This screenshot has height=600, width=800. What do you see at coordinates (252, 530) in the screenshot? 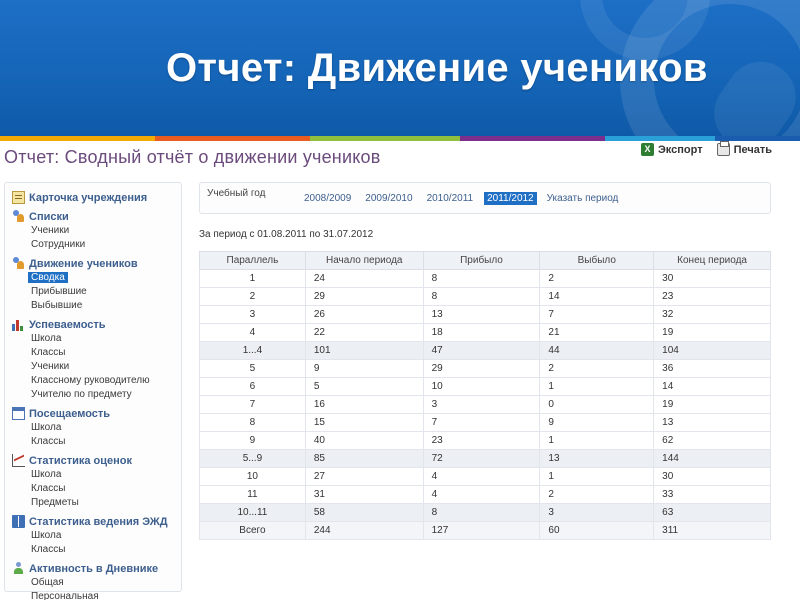
I see `table-cell: Всего` at bounding box center [252, 530].